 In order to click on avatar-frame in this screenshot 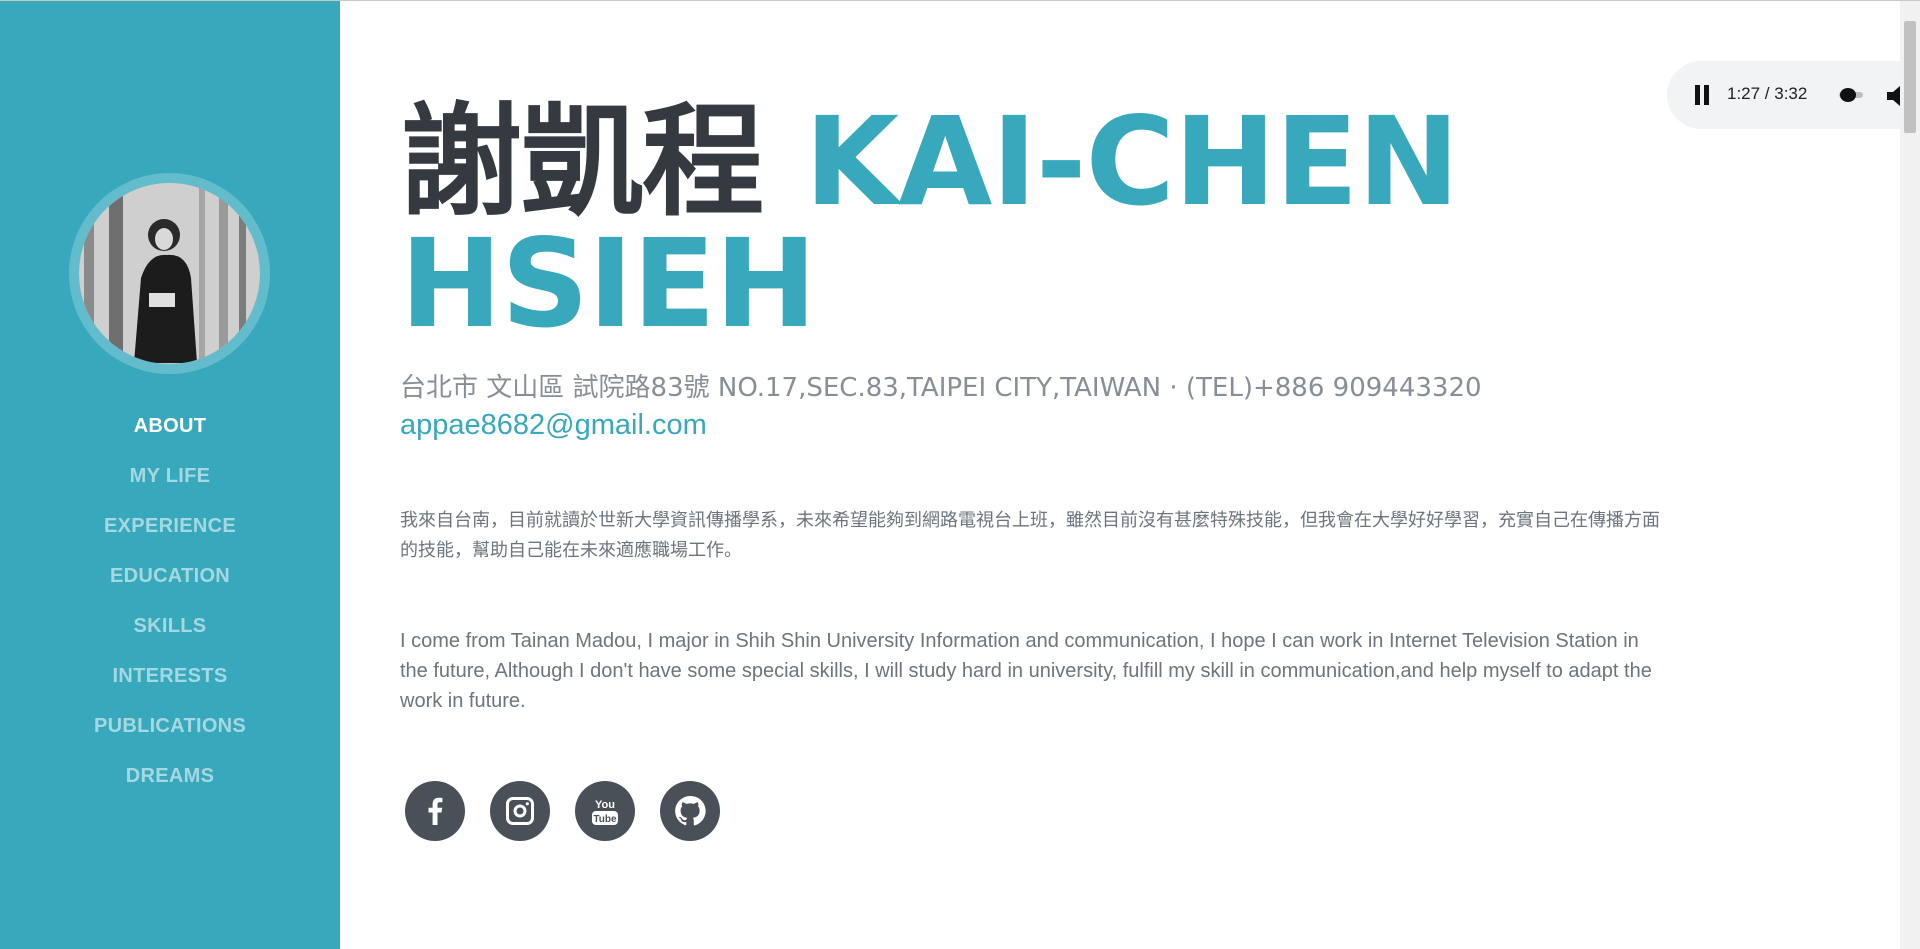, I will do `click(169, 273)`.